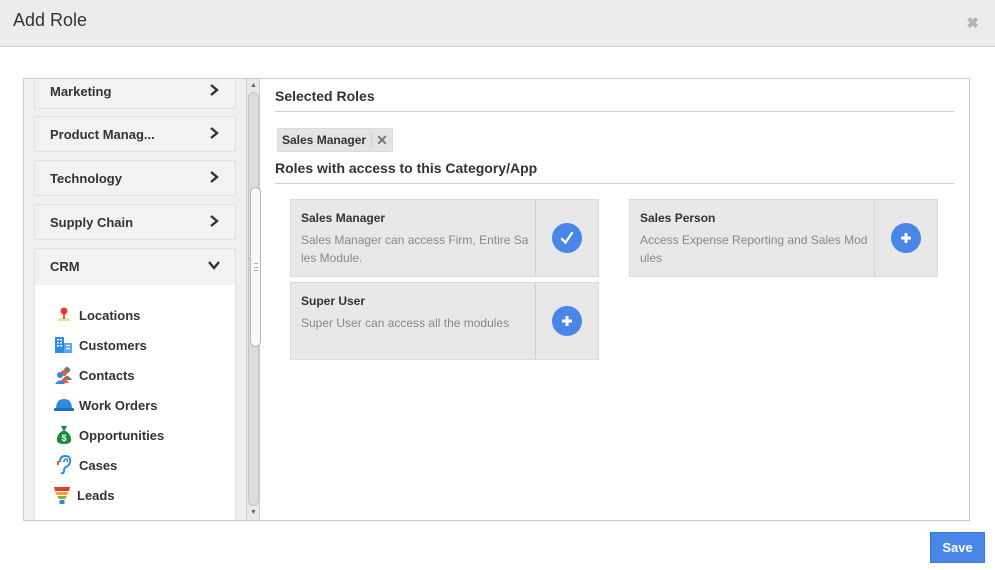  Describe the element at coordinates (497, 23) in the screenshot. I see `modal-header: Add Role ✖` at that location.